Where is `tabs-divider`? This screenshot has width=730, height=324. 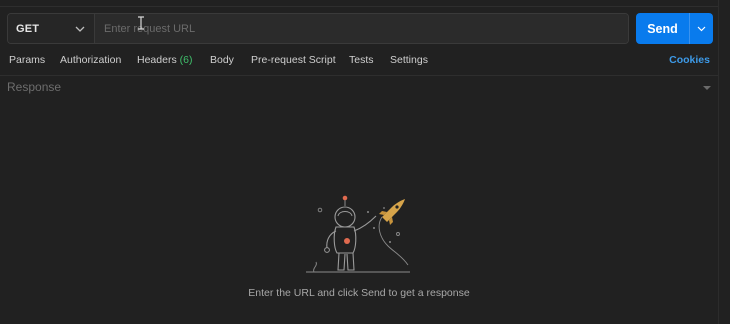
tabs-divider is located at coordinates (359, 75).